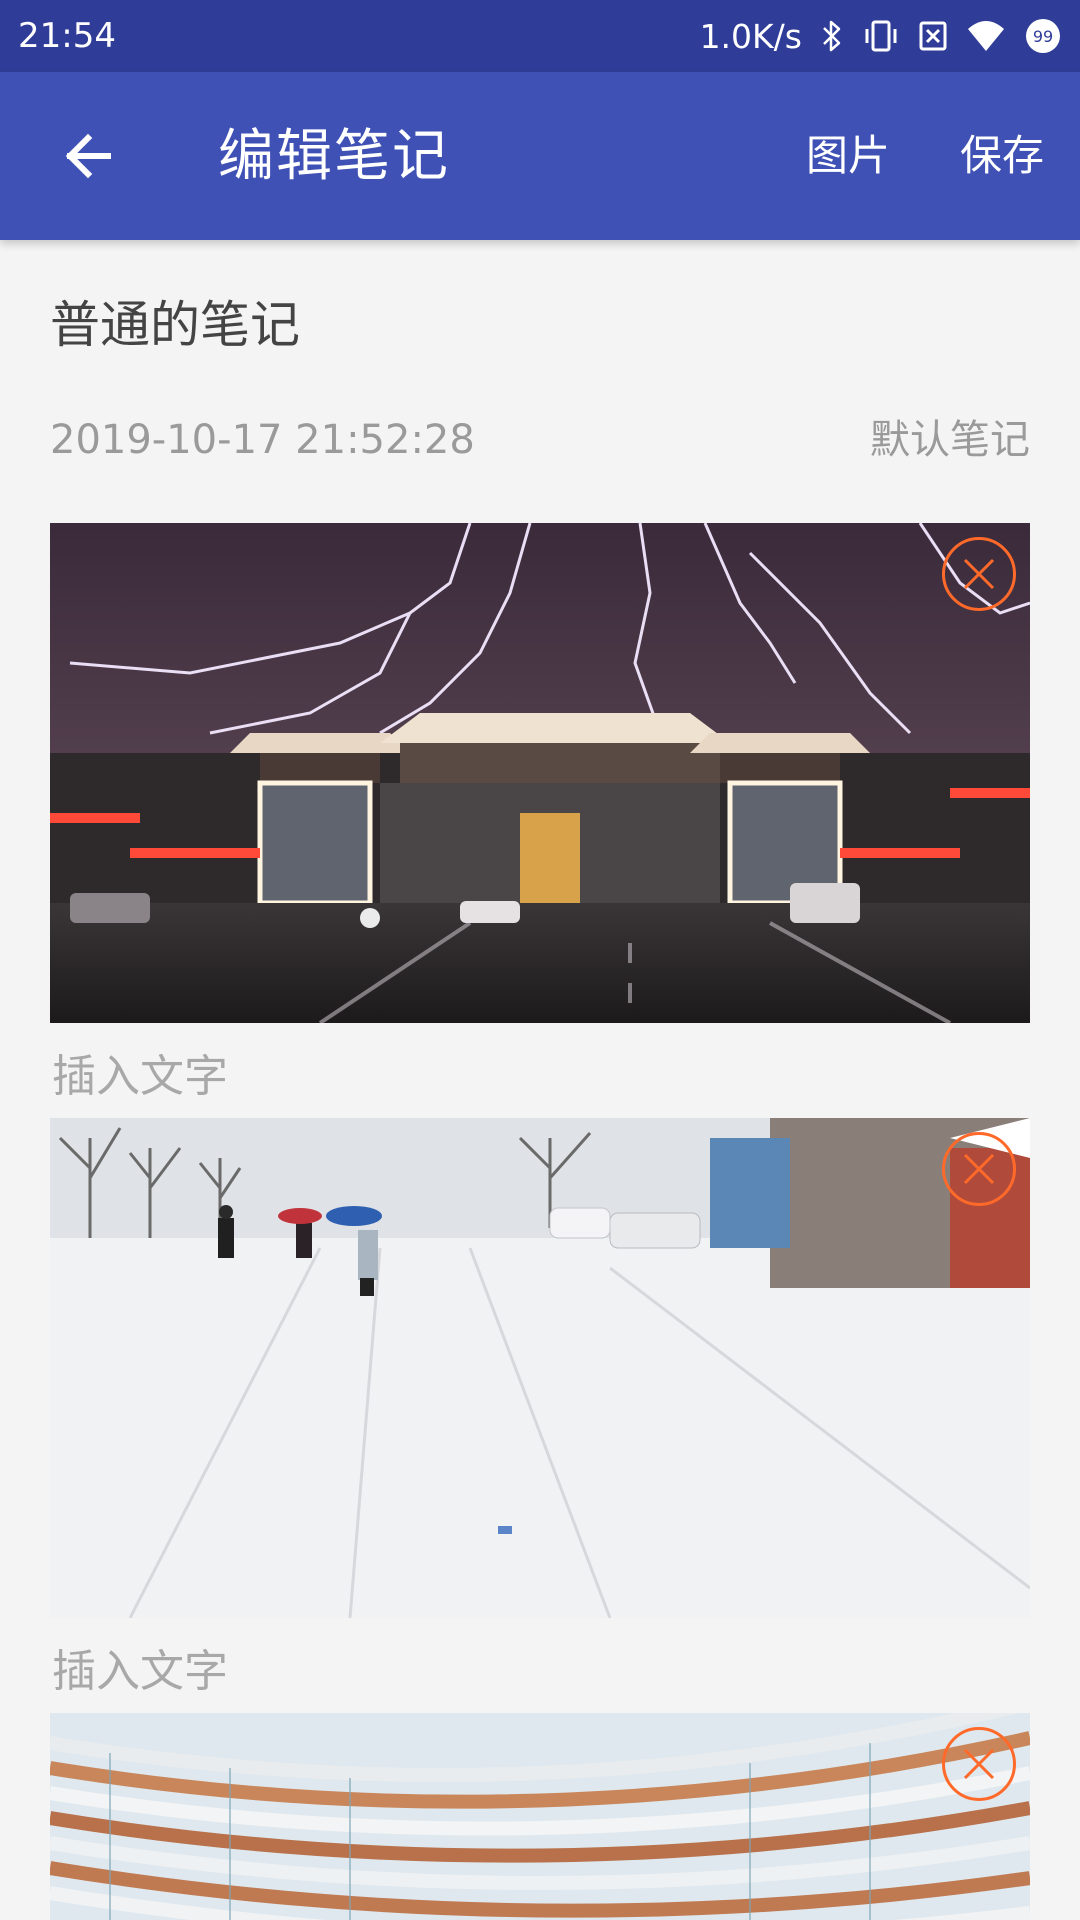 The height and width of the screenshot is (1920, 1080). I want to click on note-image-curved-building, so click(540, 1816).